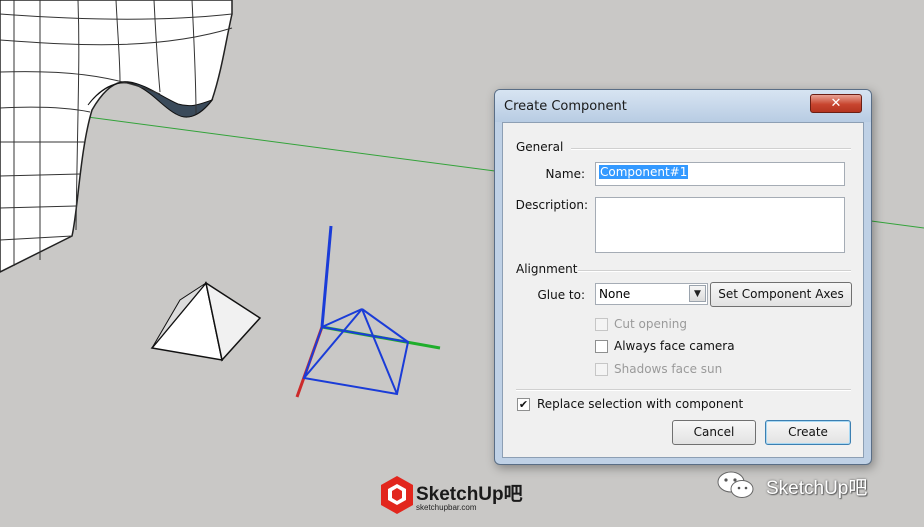 This screenshot has height=527, width=924. I want to click on general-divider, so click(711, 149).